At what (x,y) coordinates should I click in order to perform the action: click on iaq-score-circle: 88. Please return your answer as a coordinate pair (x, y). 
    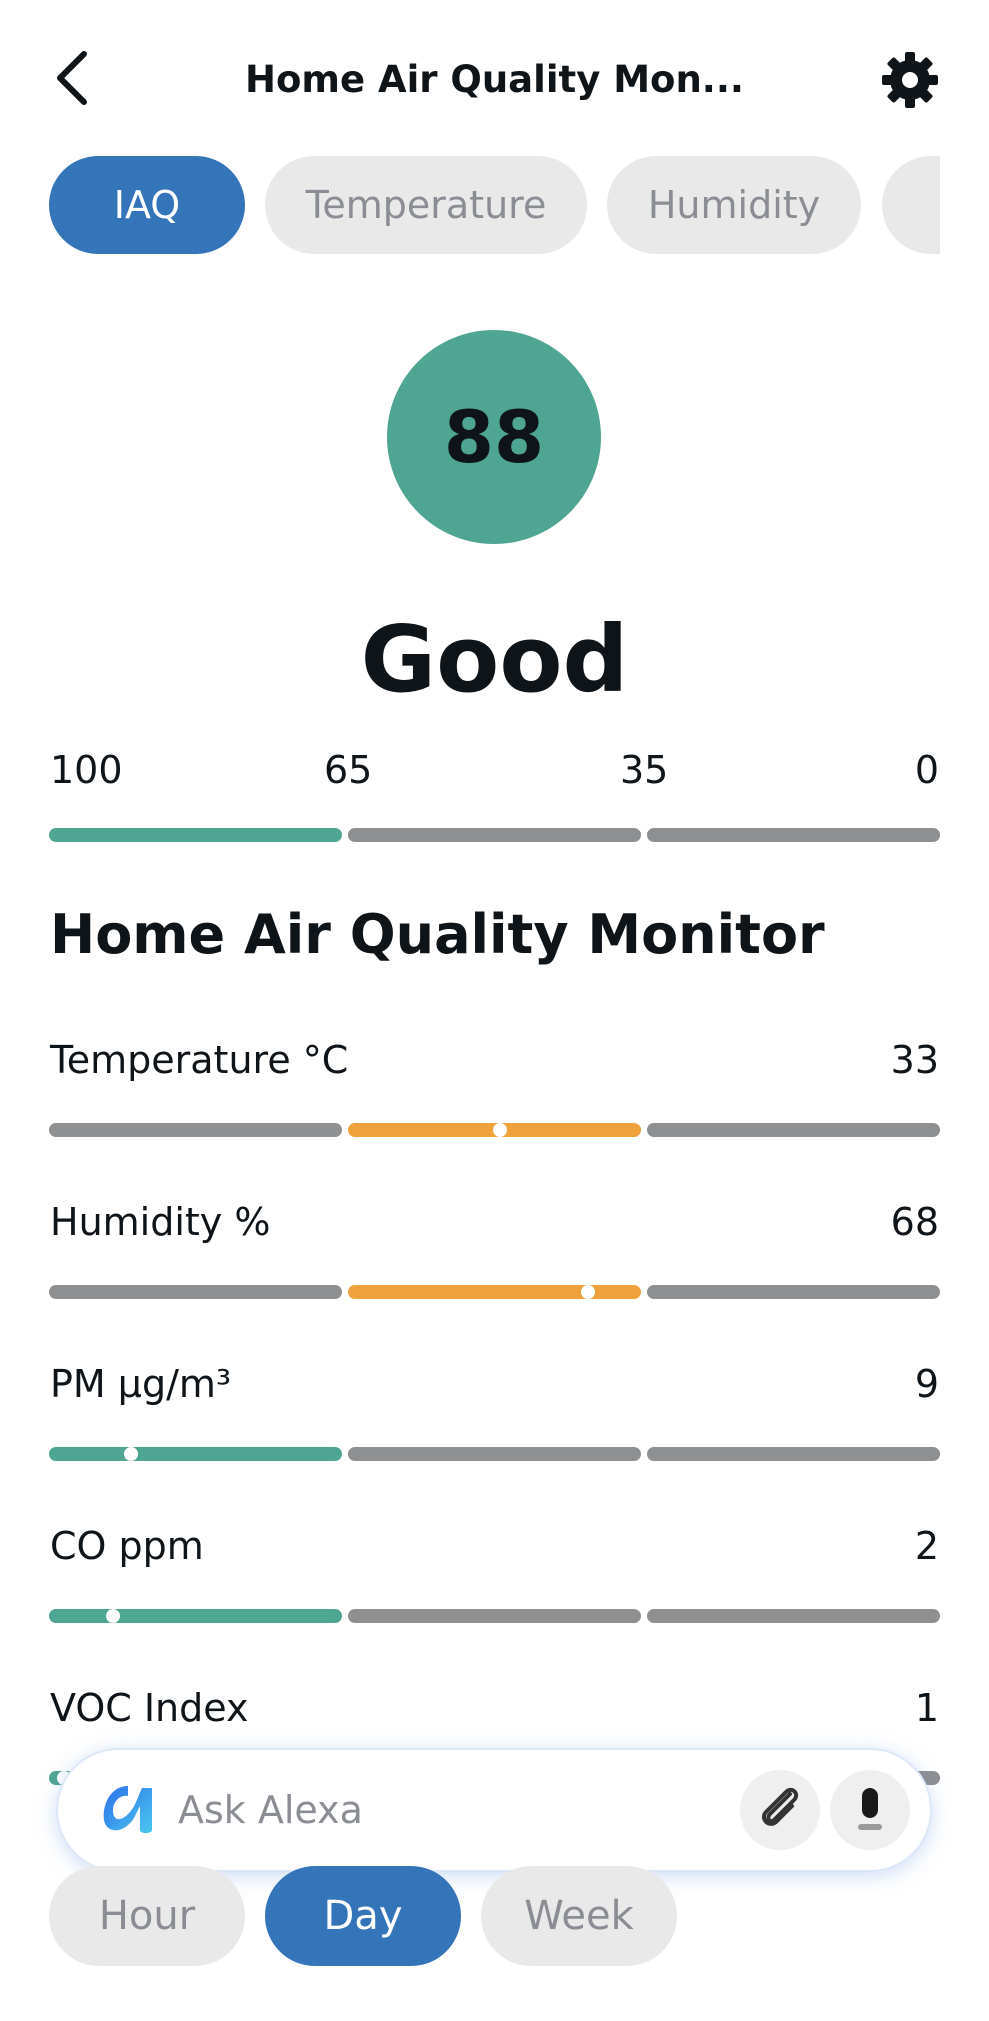
    Looking at the image, I should click on (494, 437).